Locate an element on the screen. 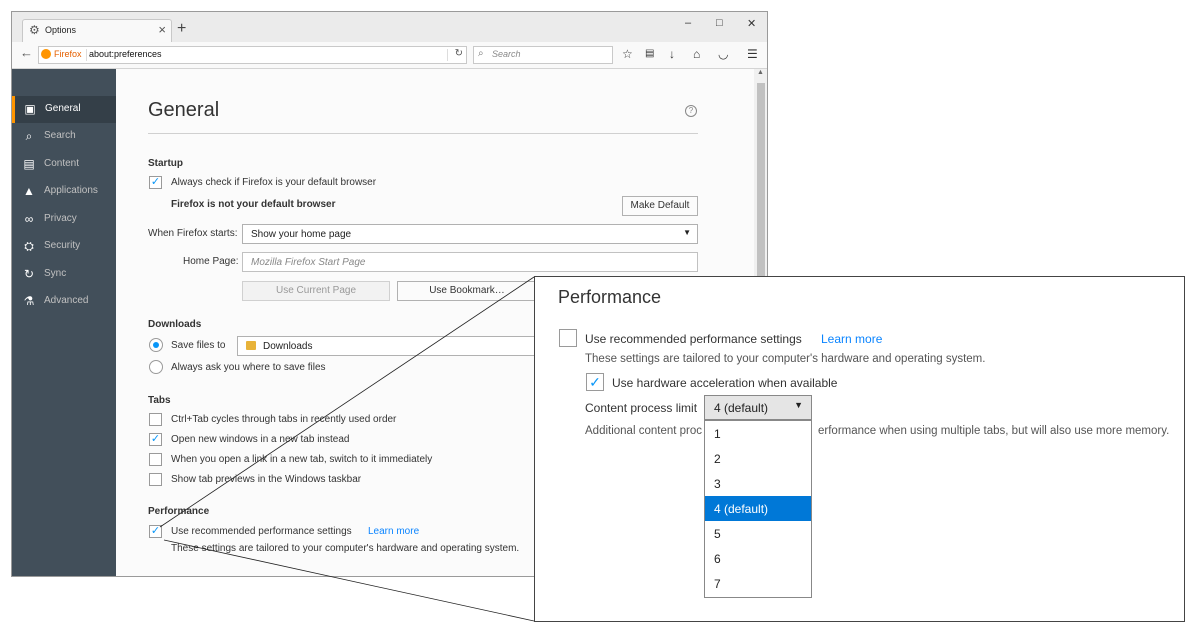  process-limit-dropdown: 1 2 3 4 (default) 5 6 7 is located at coordinates (758, 509).